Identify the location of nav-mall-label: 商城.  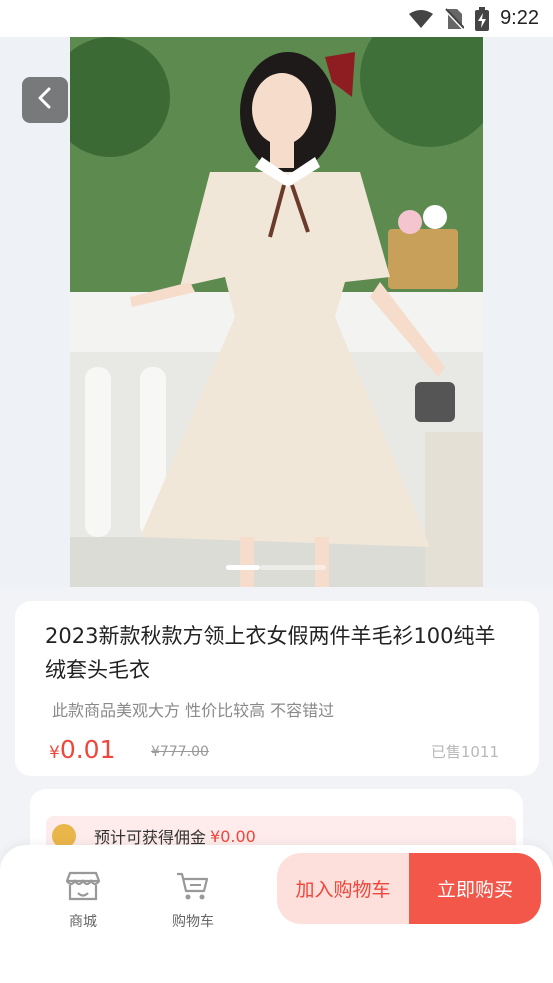
(83, 922).